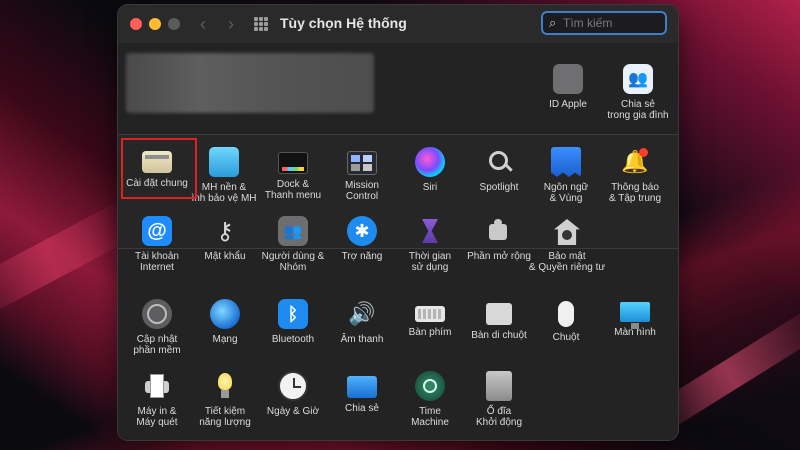 The height and width of the screenshot is (450, 800). I want to click on printer-icon, so click(157, 386).